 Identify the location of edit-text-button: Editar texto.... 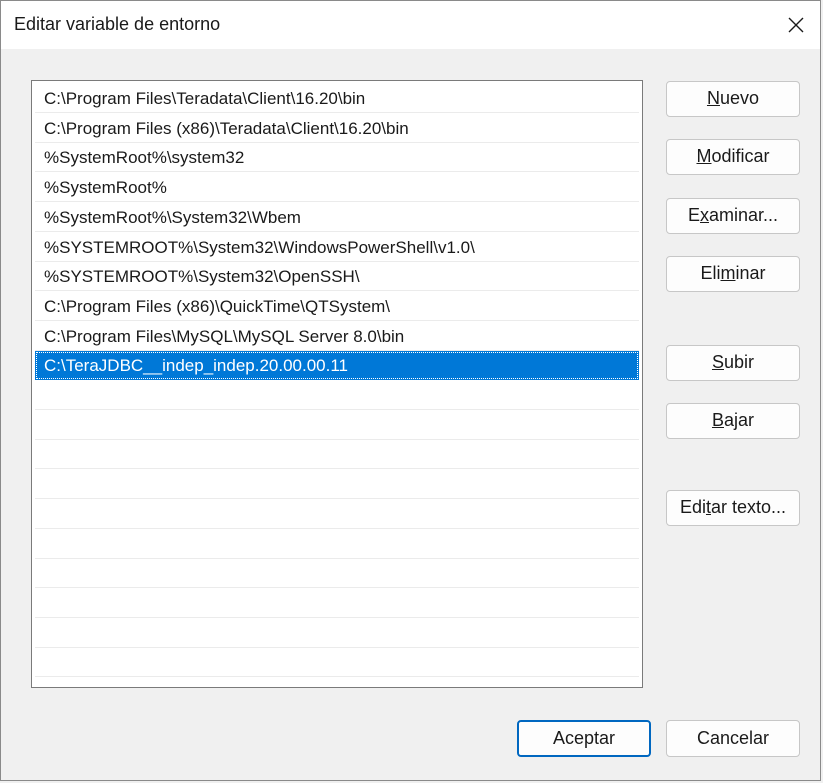
(733, 508).